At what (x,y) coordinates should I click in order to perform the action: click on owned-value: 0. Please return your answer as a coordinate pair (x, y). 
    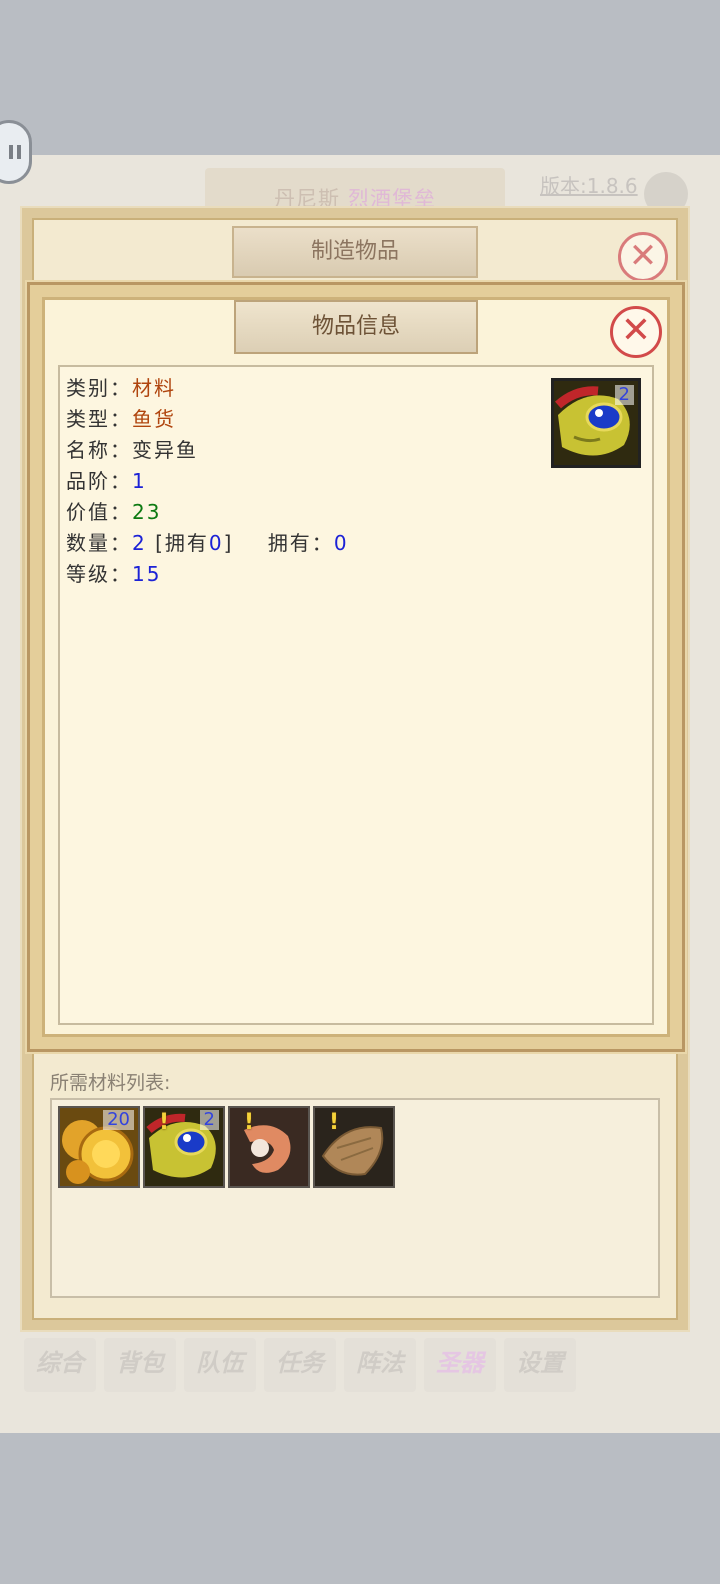
    Looking at the image, I should click on (341, 543).